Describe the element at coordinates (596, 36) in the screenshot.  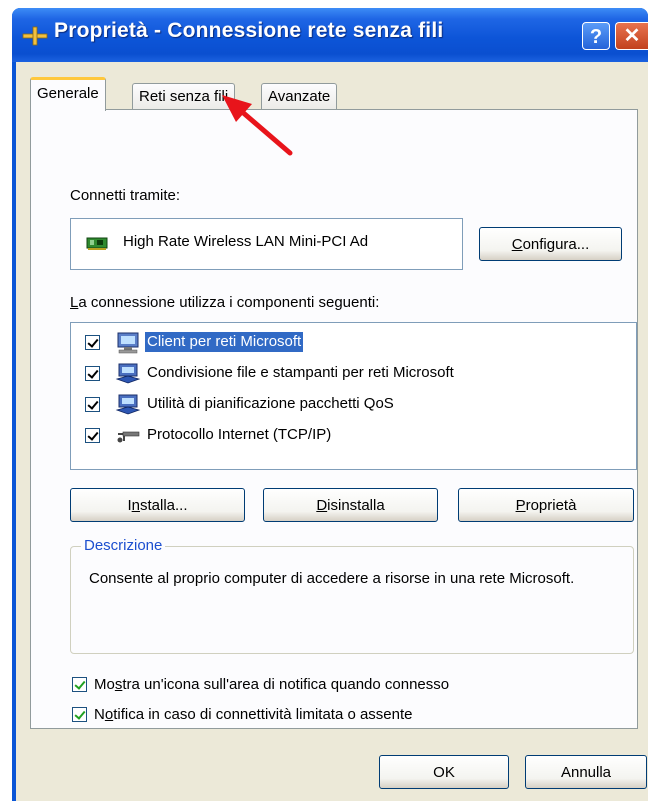
I see `help-button: ?` at that location.